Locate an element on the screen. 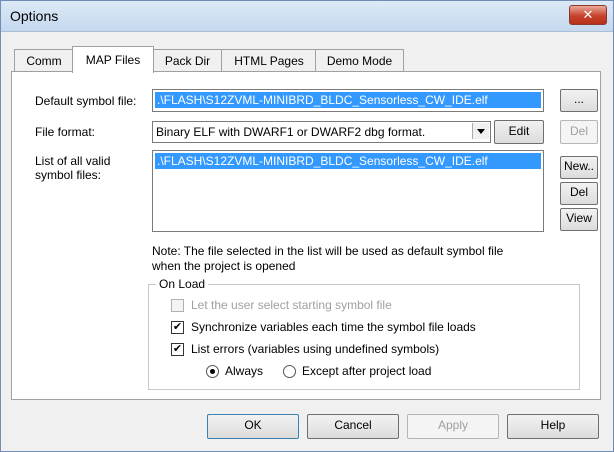  help-button-label: Help is located at coordinates (553, 425).